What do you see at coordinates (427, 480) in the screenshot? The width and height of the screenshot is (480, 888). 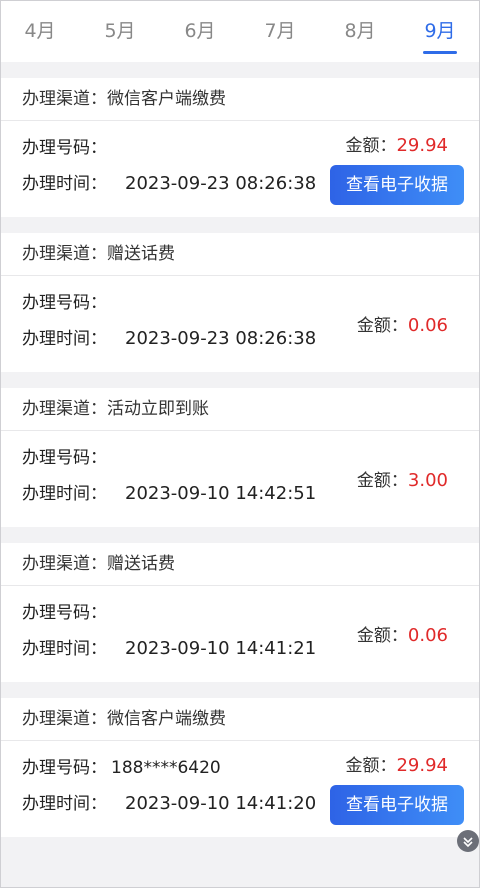 I see `amount-value: 3.00` at bounding box center [427, 480].